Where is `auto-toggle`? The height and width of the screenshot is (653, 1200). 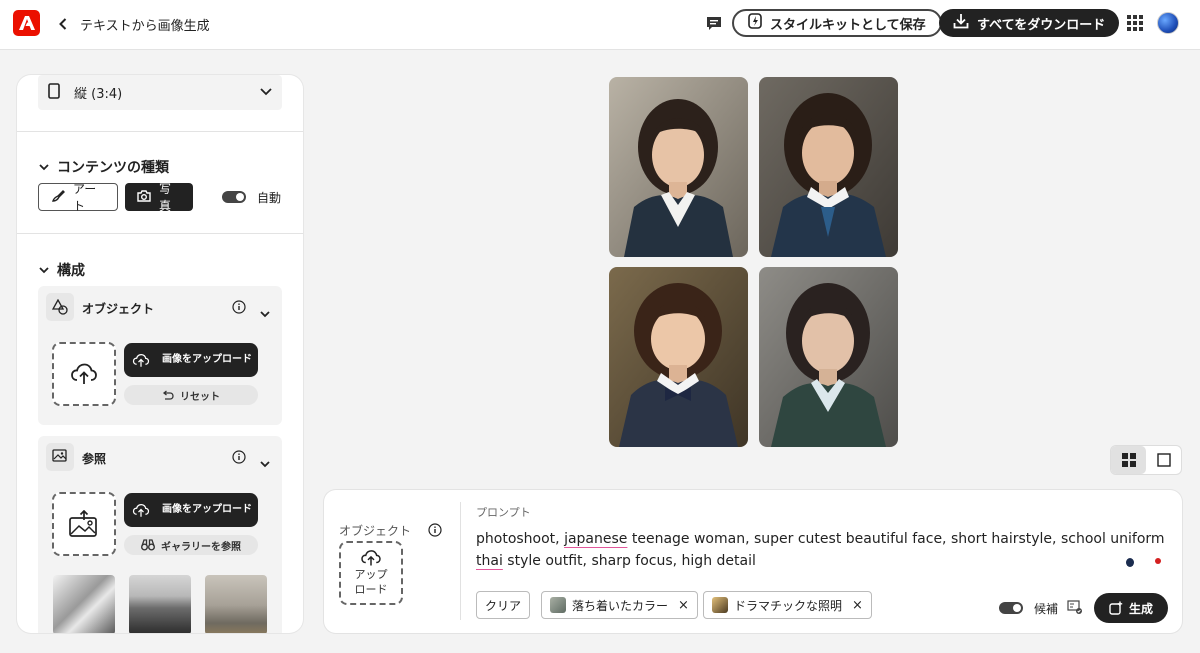
auto-toggle is located at coordinates (234, 197).